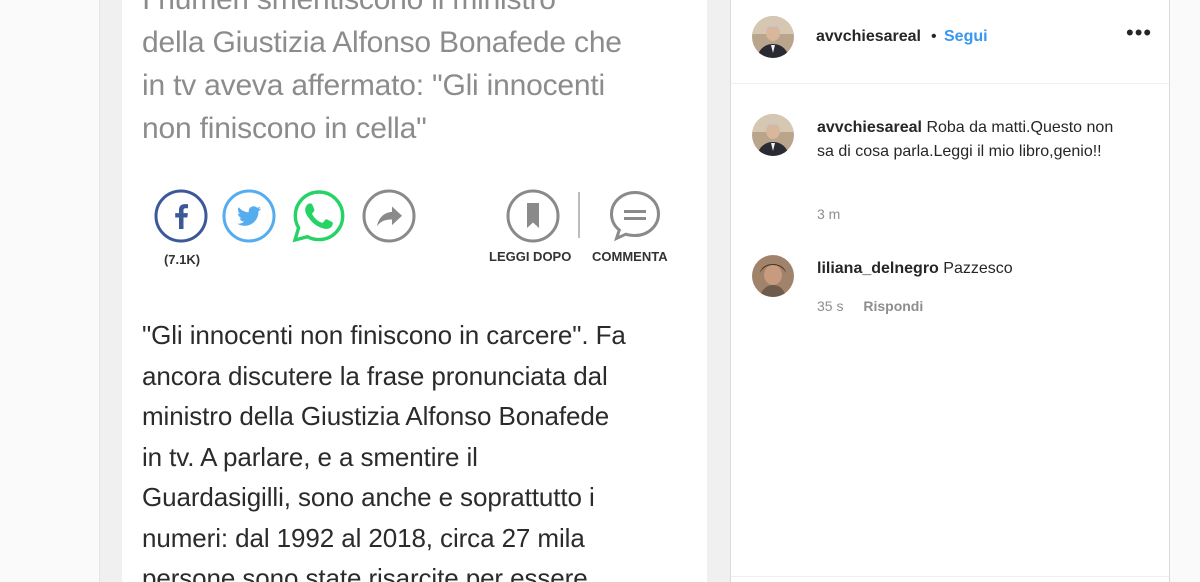 This screenshot has height=582, width=1200. I want to click on body-line: in tv. A parlare, e a smentire il, so click(310, 456).